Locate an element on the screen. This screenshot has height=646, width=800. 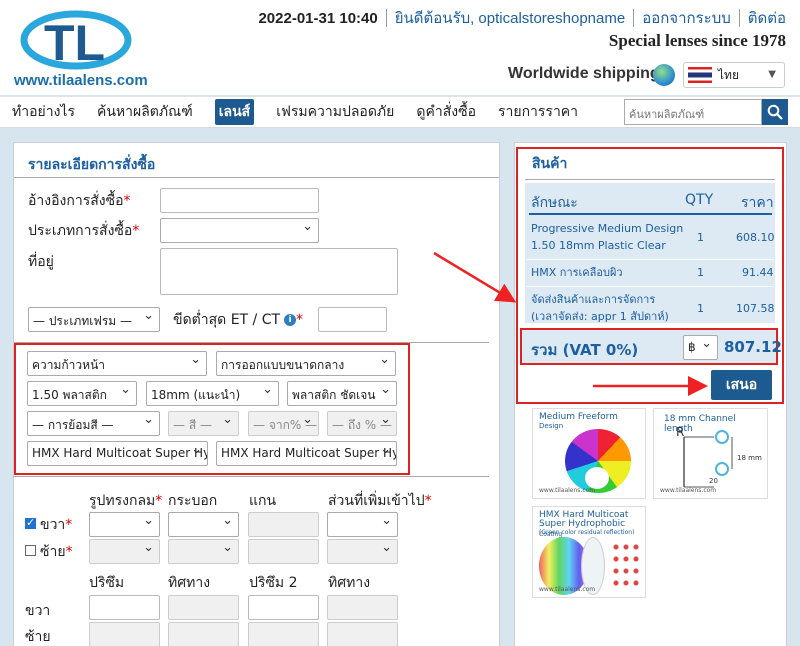
cart-col-qty: QTY is located at coordinates (699, 200).